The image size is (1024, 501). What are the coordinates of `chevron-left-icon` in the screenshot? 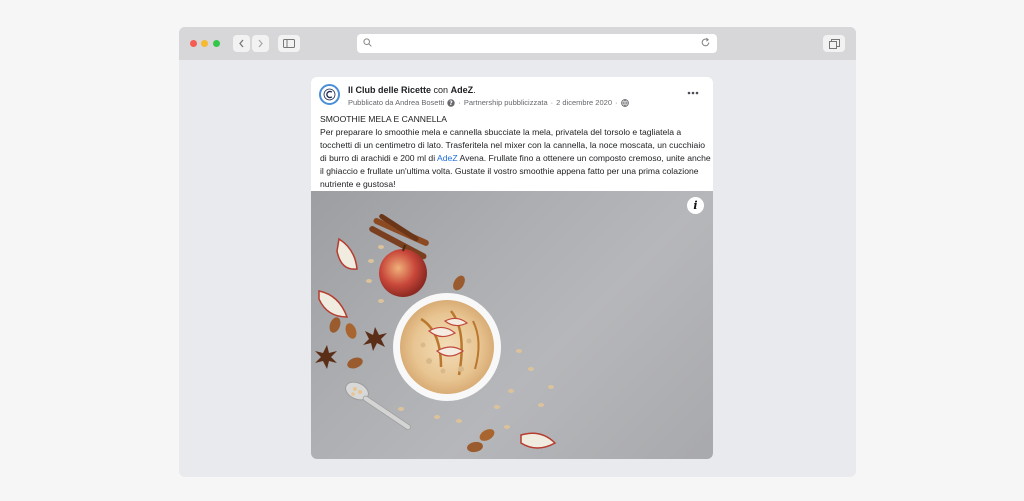 It's located at (241, 43).